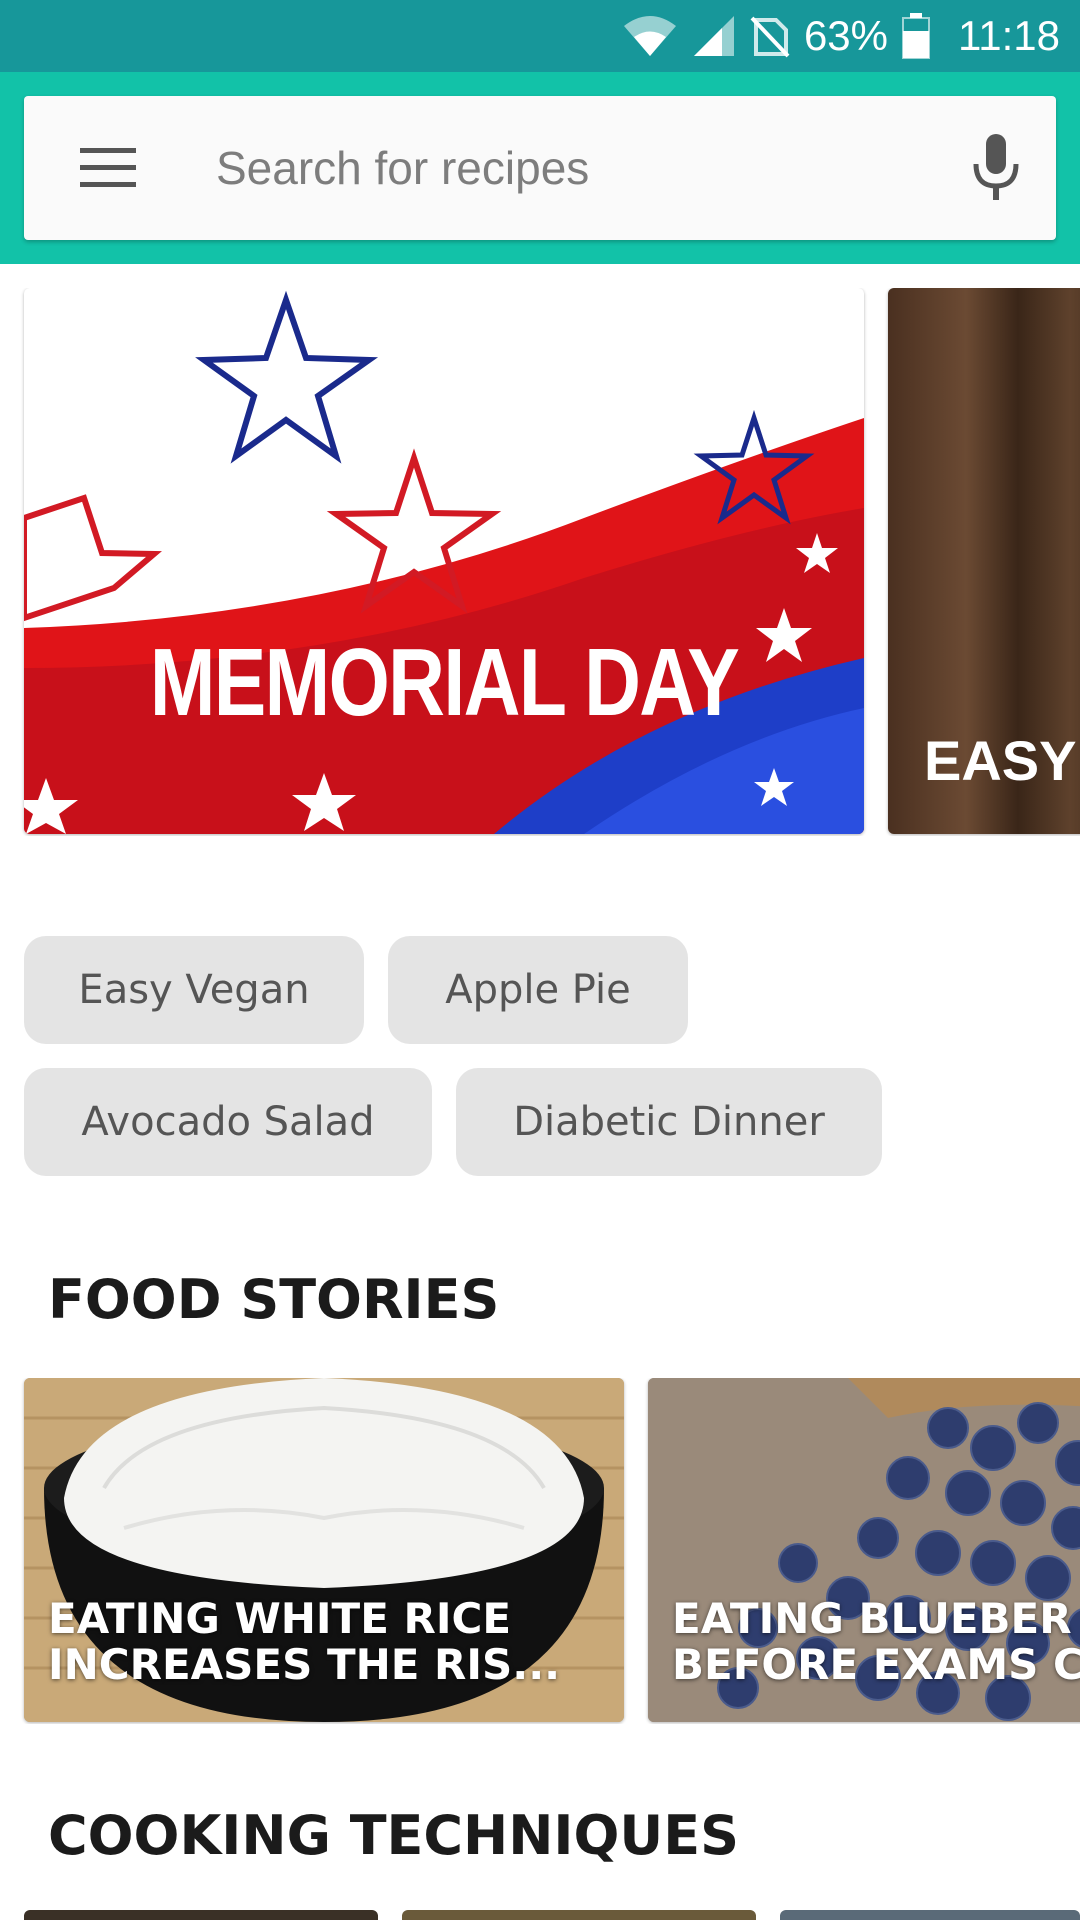 The width and height of the screenshot is (1080, 1920). I want to click on chip-avocado-salad: Avocado Salad, so click(228, 1122).